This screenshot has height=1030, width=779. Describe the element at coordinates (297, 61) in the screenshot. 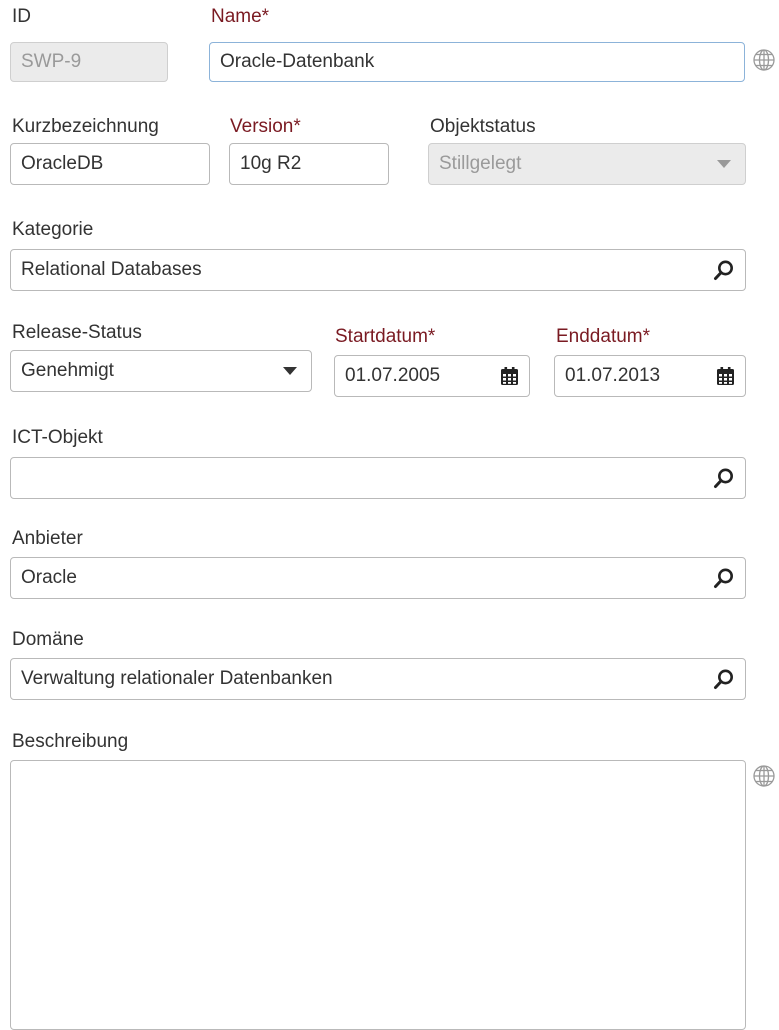

I see `name-value: Oracle-Datenbank` at that location.